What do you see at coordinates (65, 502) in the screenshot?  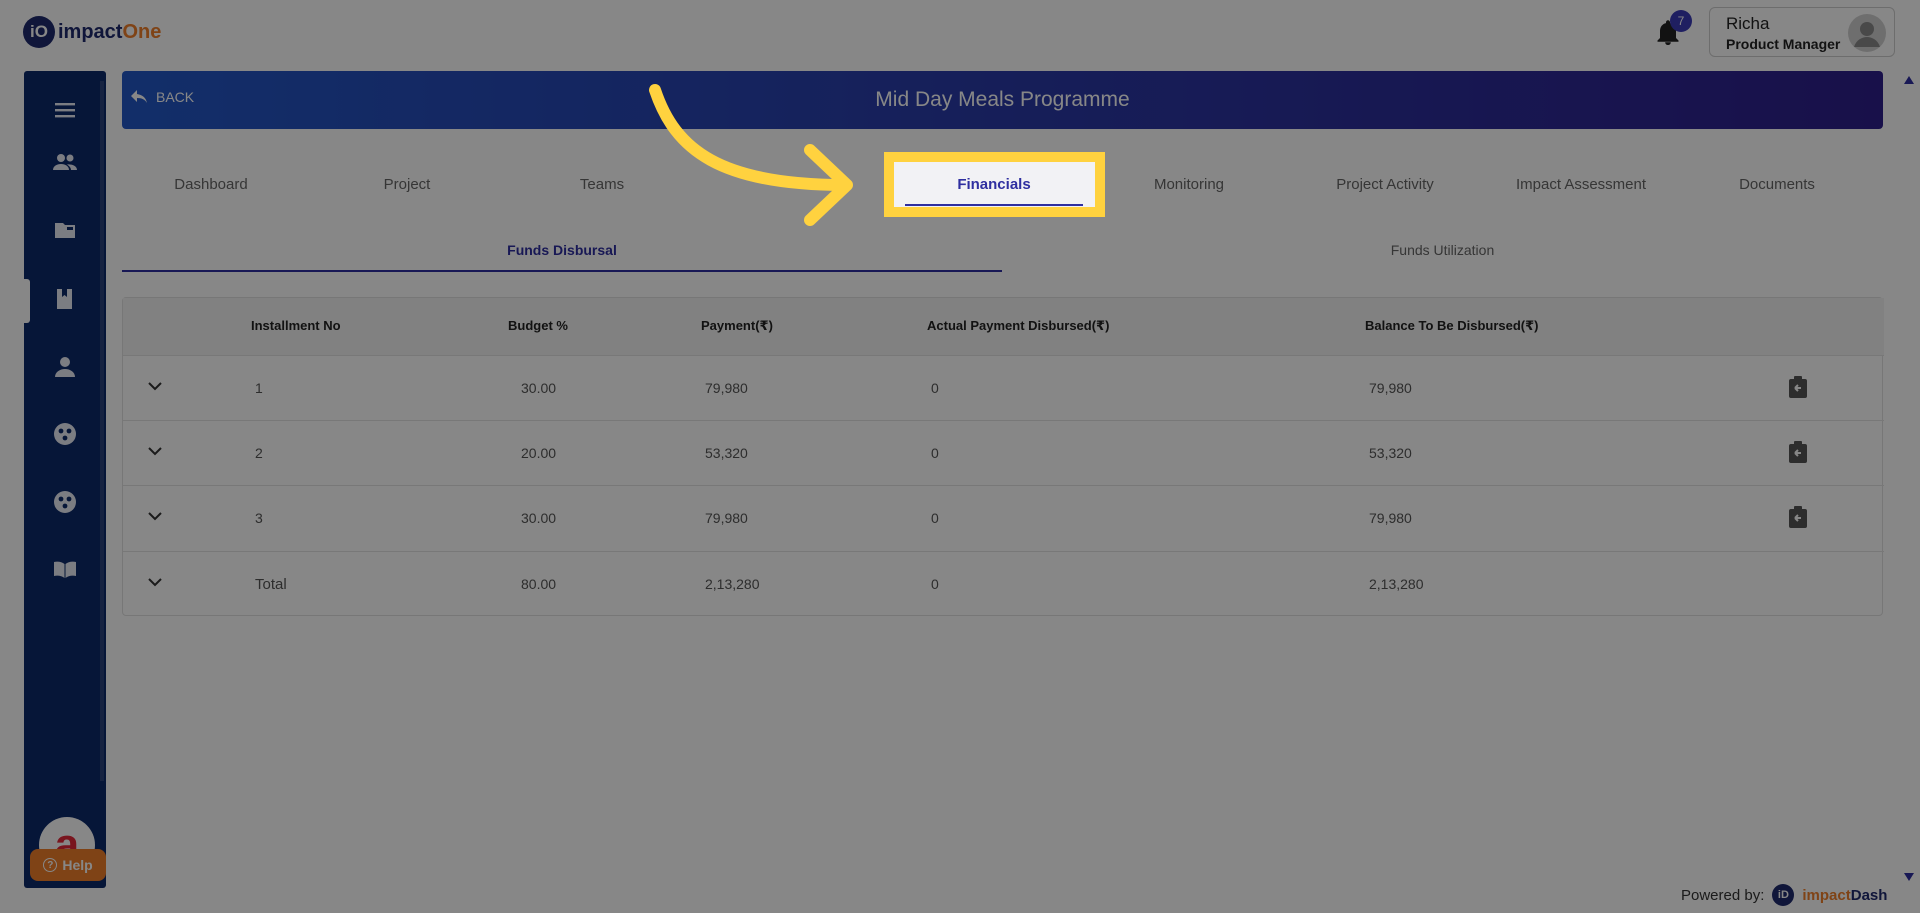 I see `team-icon` at bounding box center [65, 502].